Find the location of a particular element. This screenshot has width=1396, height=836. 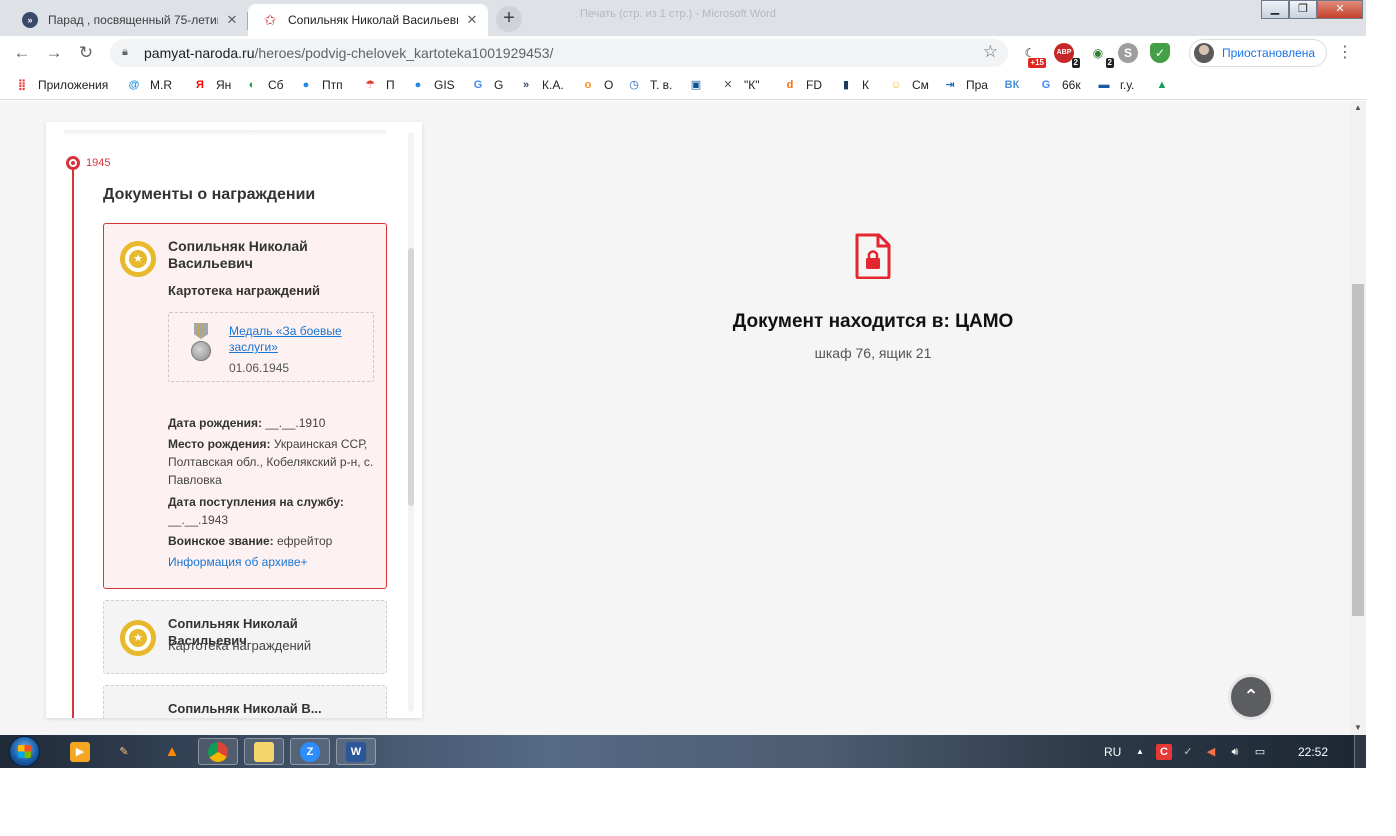

archive-info-link: Информация об архиве+ is located at coordinates (238, 562).